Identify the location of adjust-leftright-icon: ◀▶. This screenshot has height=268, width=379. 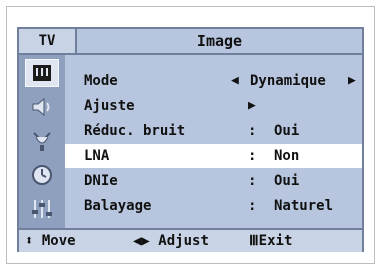
(141, 241).